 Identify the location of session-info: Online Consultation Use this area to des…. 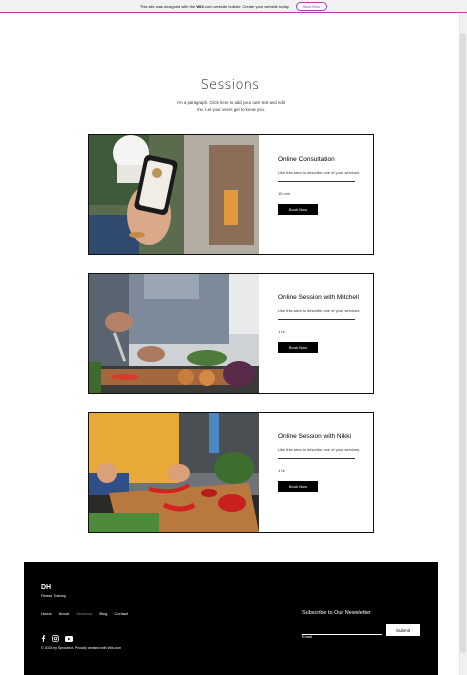
(323, 185).